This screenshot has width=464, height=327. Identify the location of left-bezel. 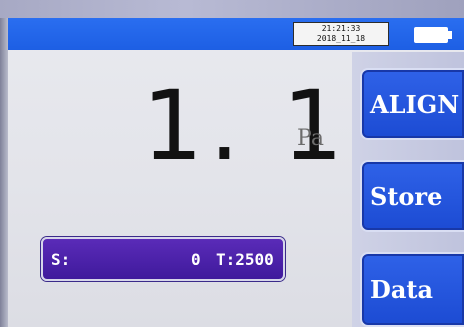
(4, 172).